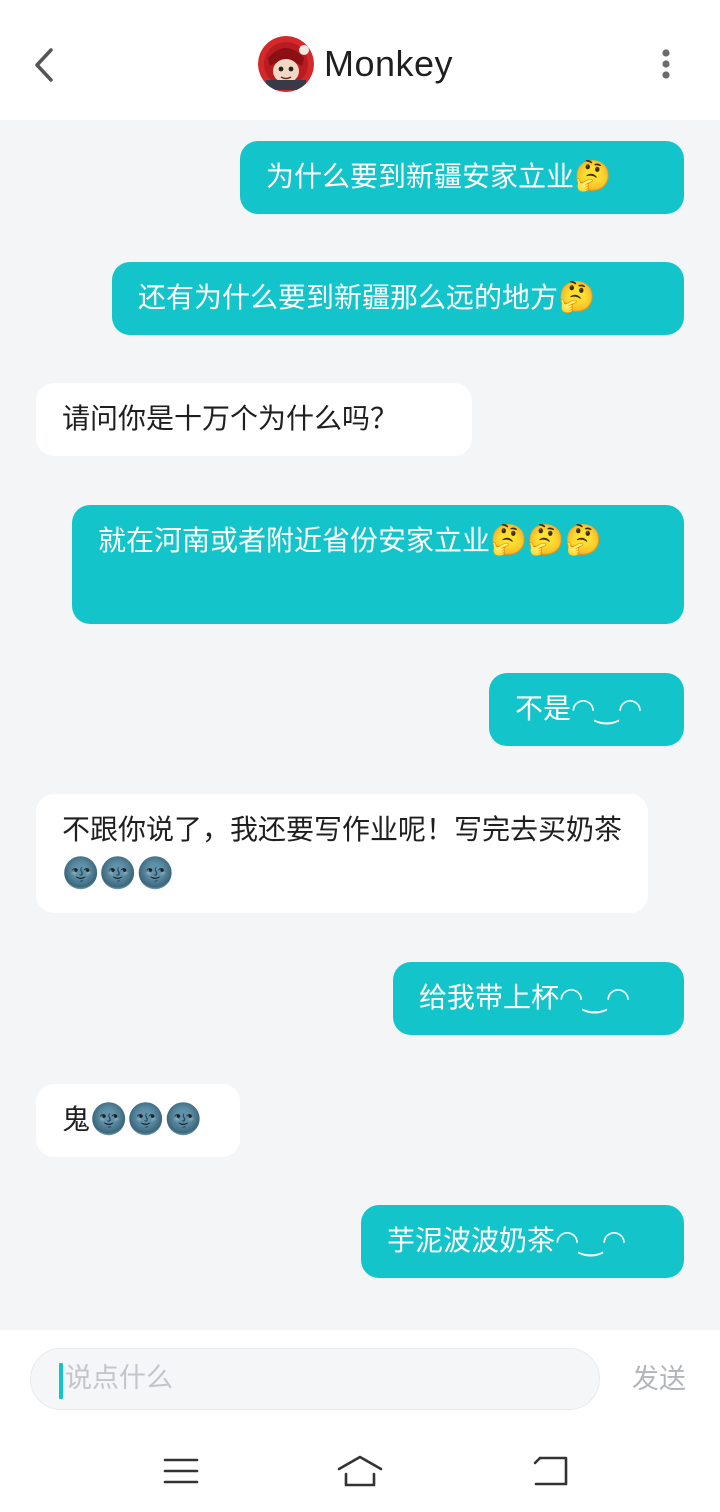 This screenshot has width=720, height=1512. What do you see at coordinates (659, 1380) in the screenshot?
I see `send-button: 发送` at bounding box center [659, 1380].